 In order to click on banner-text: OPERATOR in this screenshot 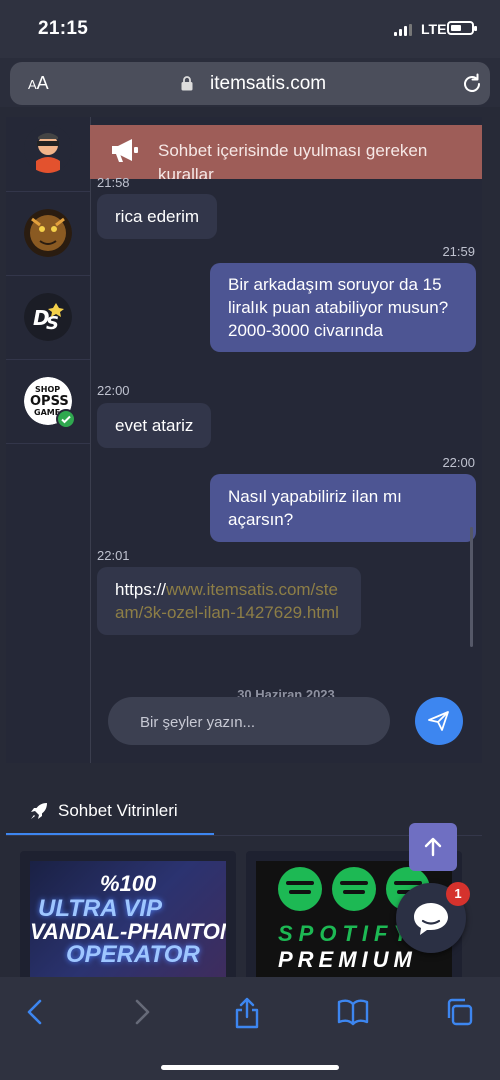, I will do `click(133, 954)`.